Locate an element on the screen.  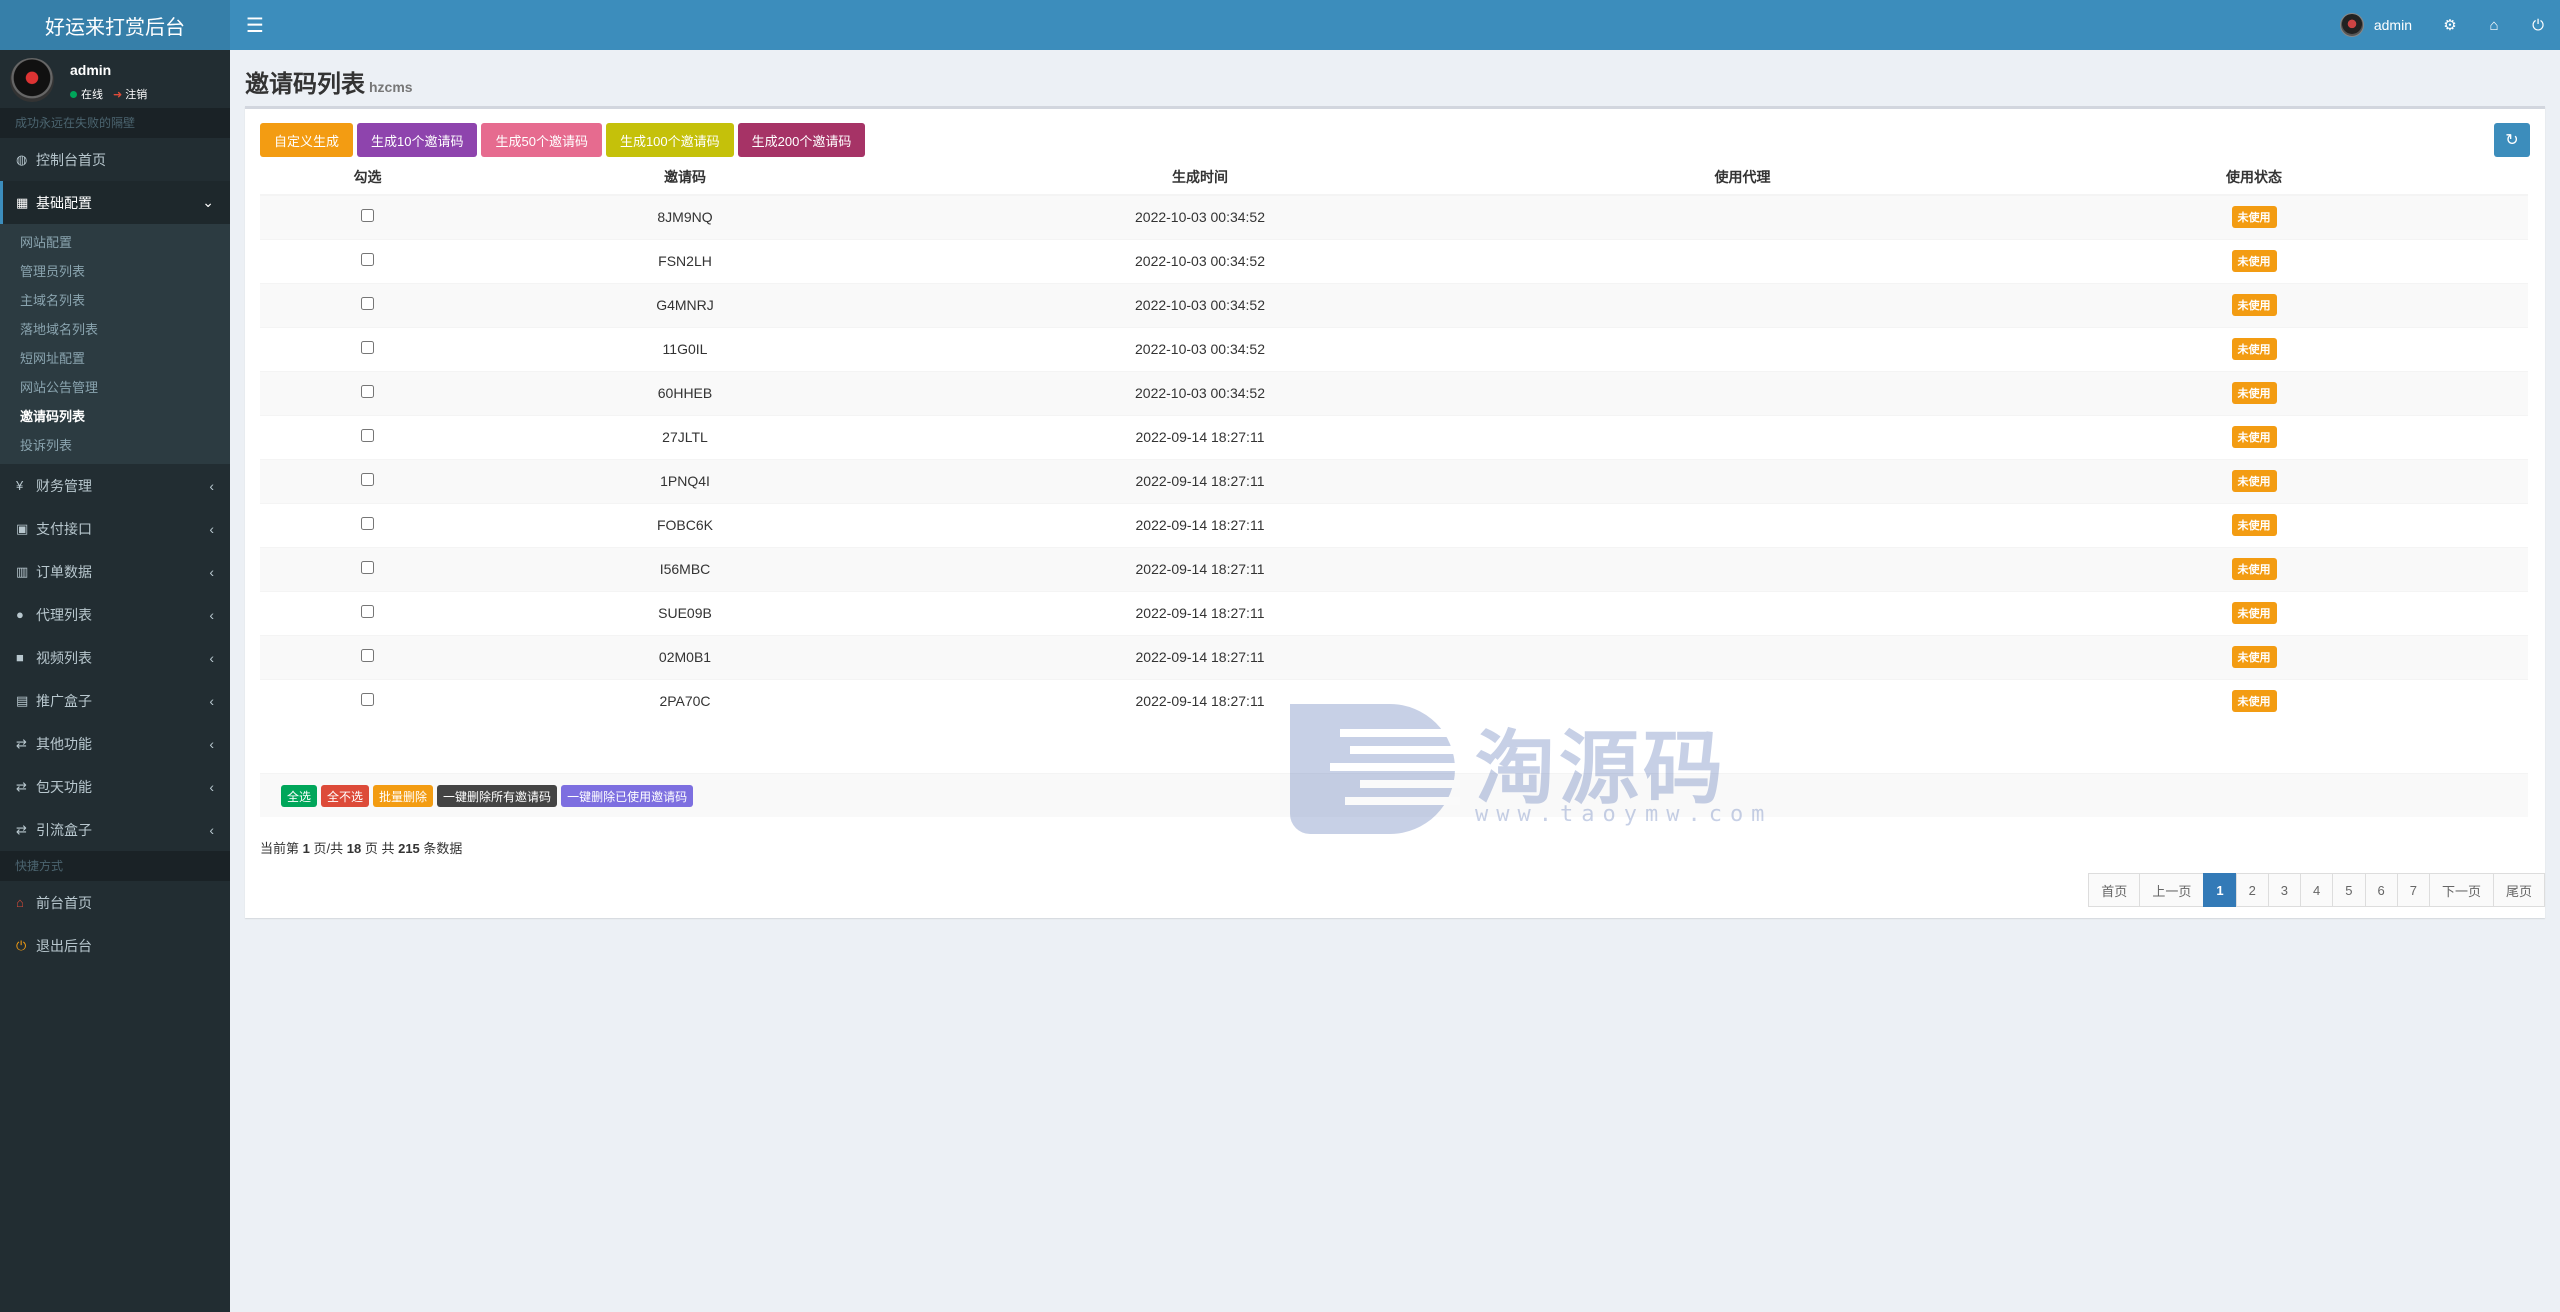
page-number-button: 7 is located at coordinates (2413, 890).